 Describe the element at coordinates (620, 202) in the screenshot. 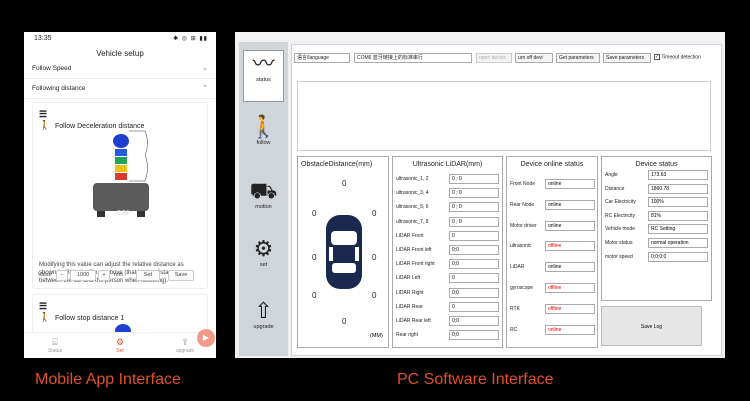

I see `device-status-row-label: Car Electricity` at that location.